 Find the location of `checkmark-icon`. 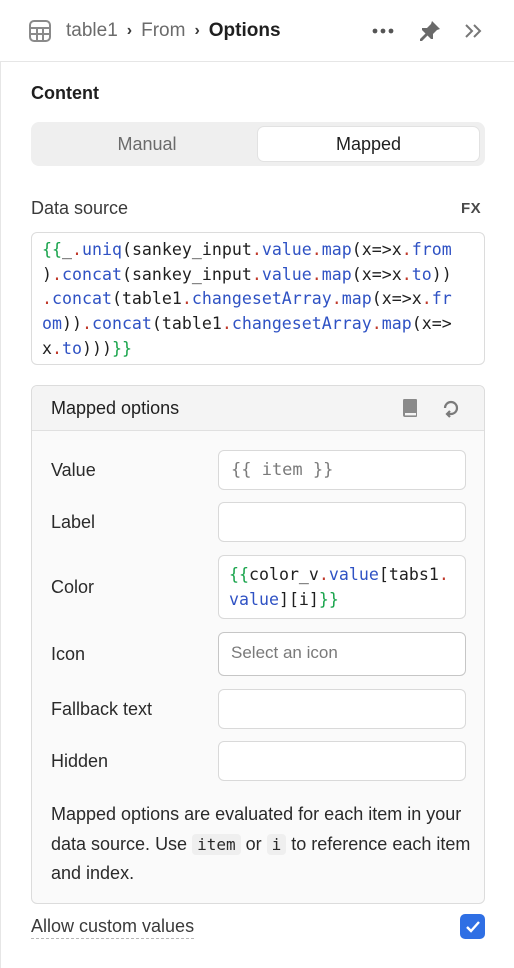

checkmark-icon is located at coordinates (472, 927).